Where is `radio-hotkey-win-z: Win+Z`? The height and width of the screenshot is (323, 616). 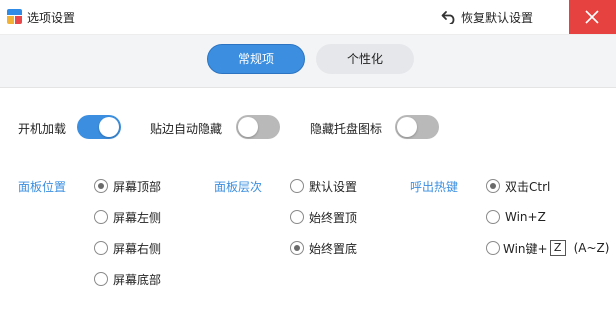
radio-hotkey-win-z: Win+Z is located at coordinates (516, 217).